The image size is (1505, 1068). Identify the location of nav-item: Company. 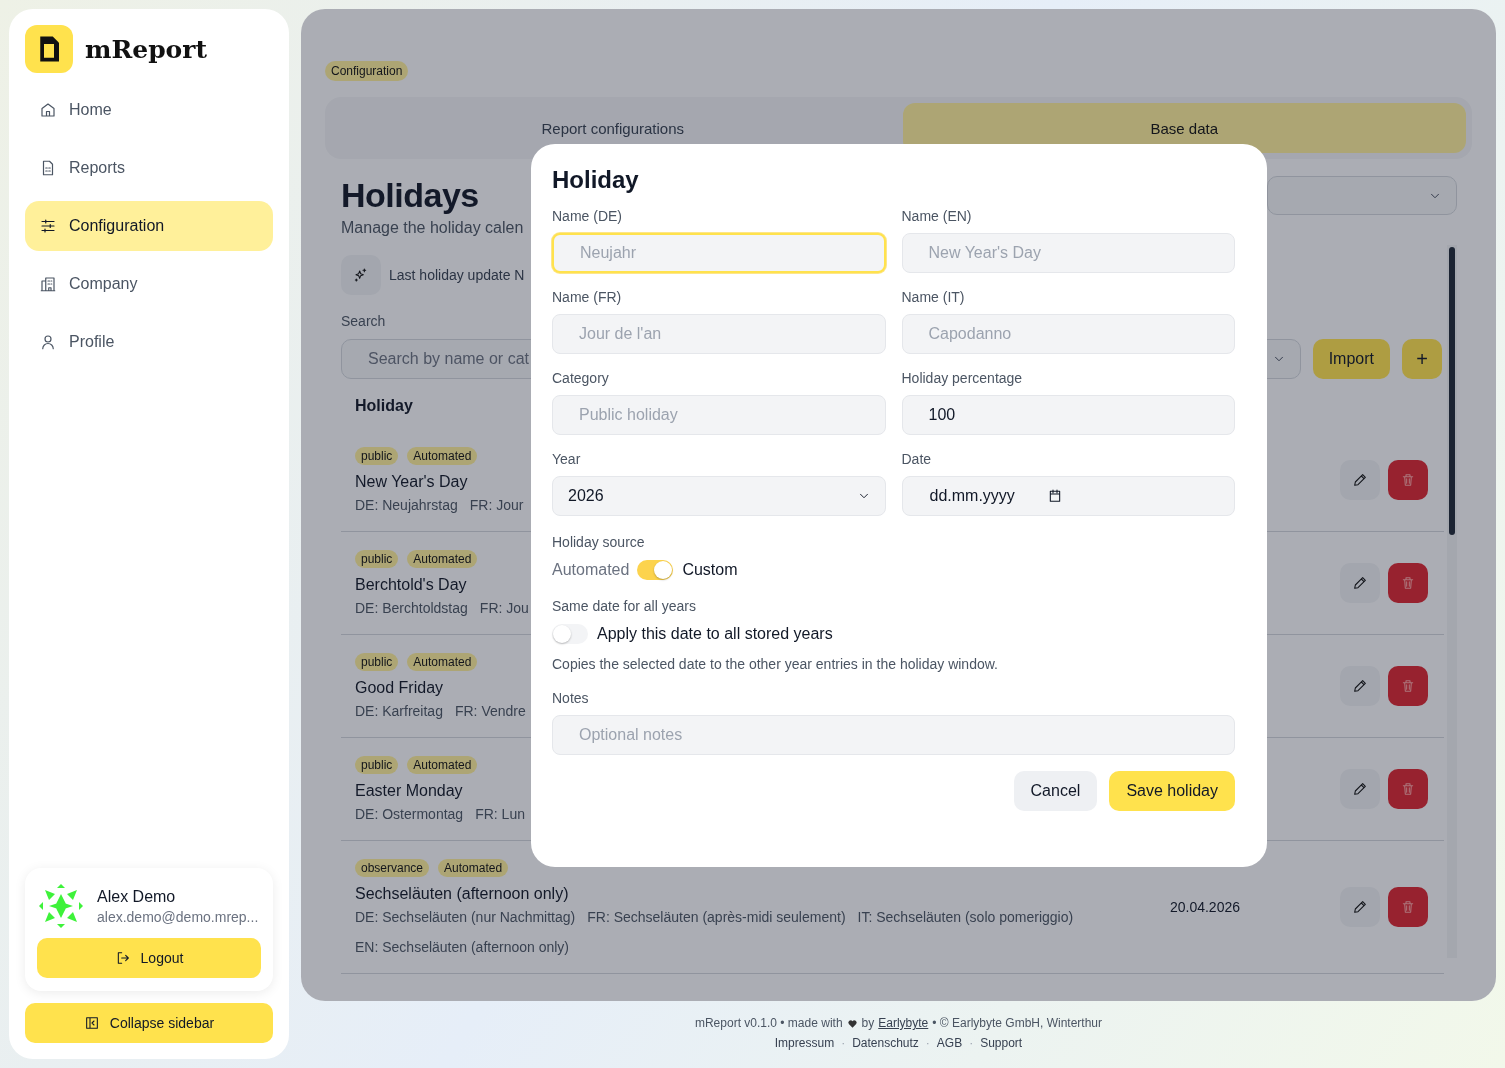
(149, 284).